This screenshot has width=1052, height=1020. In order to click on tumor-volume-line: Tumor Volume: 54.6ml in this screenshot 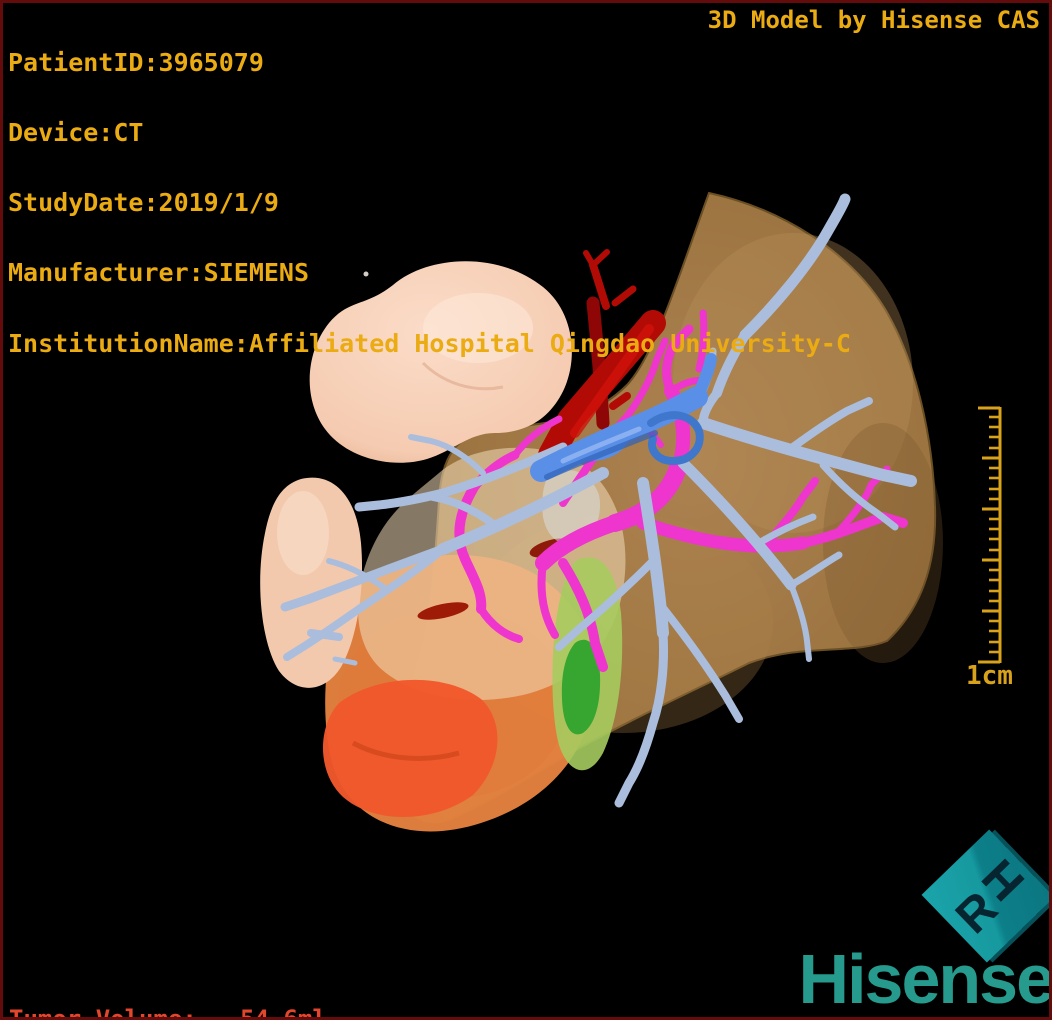, I will do `click(168, 1012)`.